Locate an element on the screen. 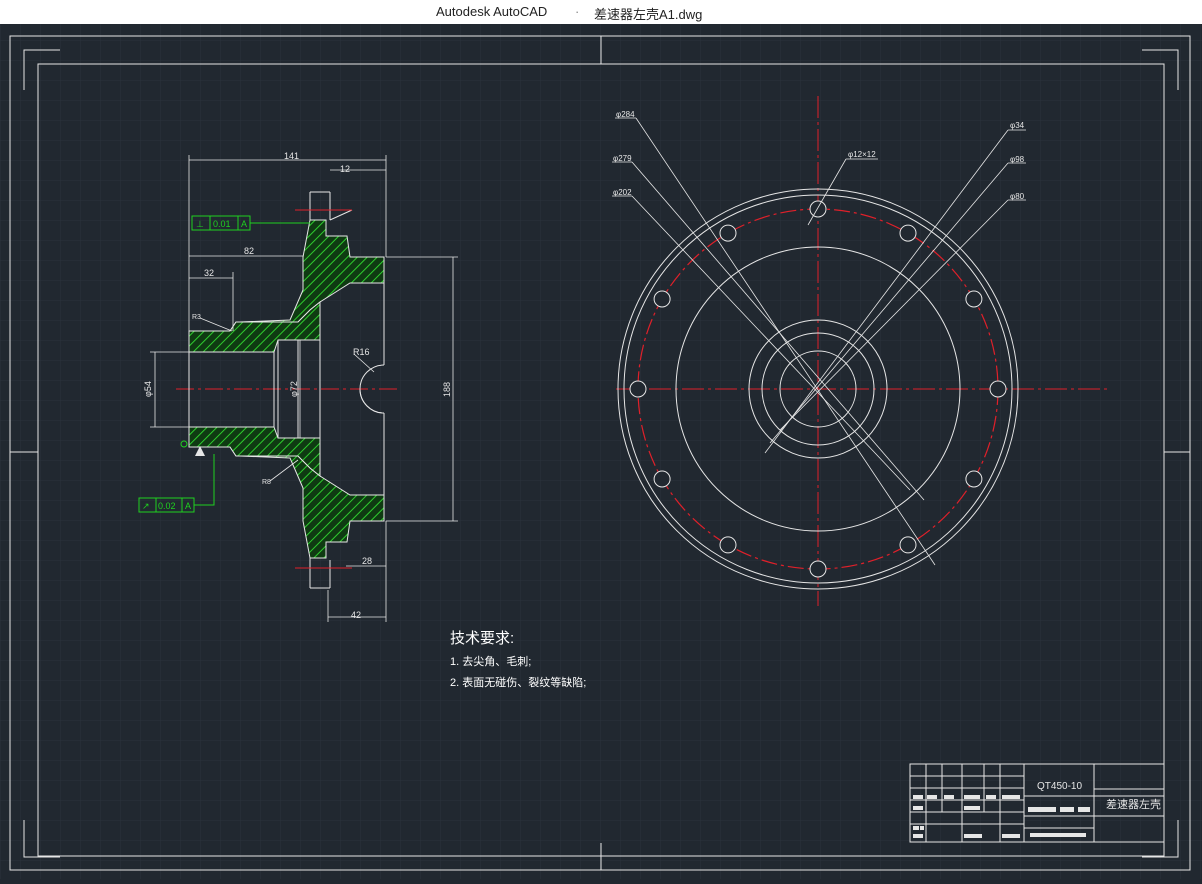 This screenshot has height=884, width=1202. tolerance-symbol-bottom: ↗ is located at coordinates (146, 506).